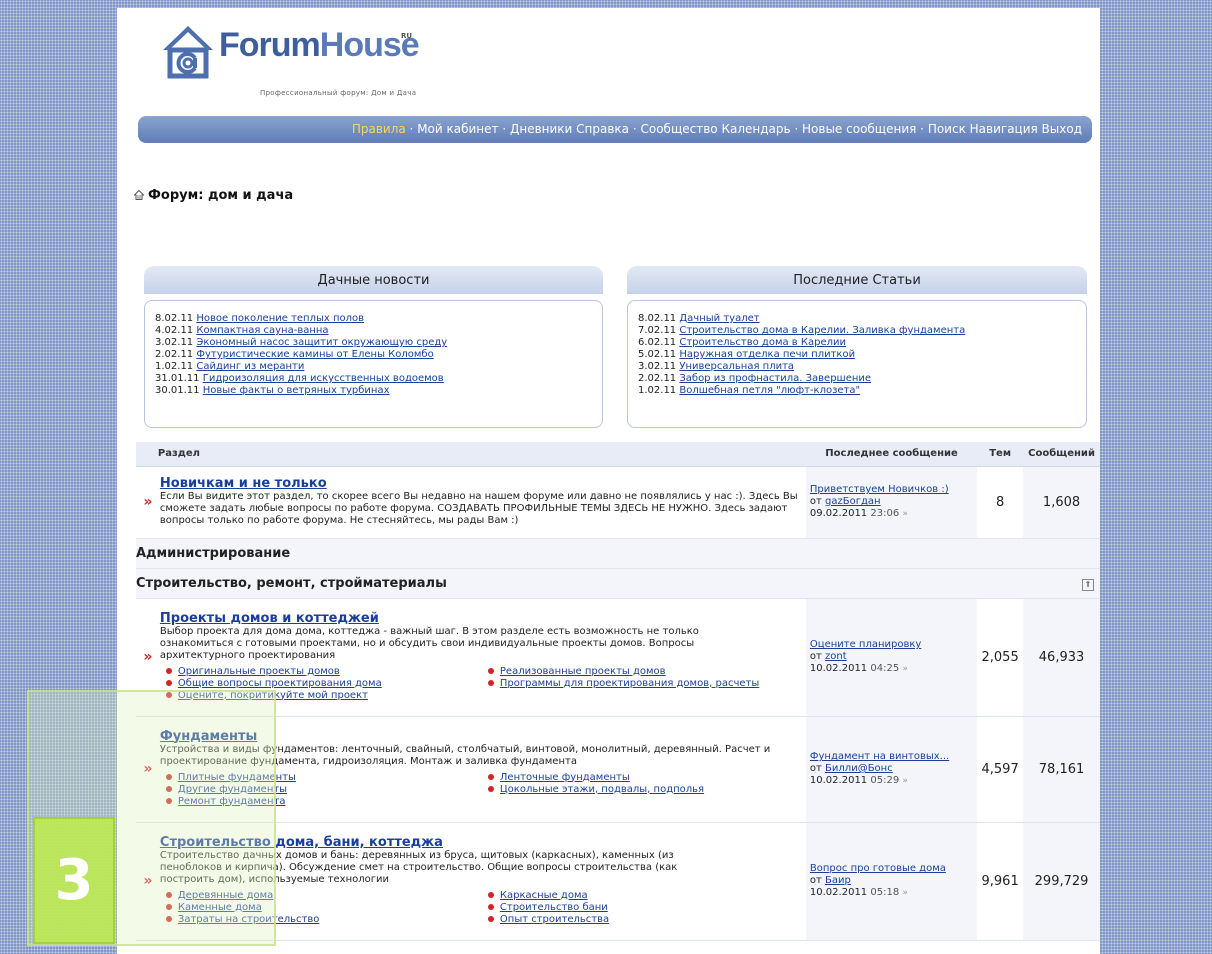 The image size is (1212, 954). What do you see at coordinates (1061, 657) in the screenshot?
I see `post-count: 46,933` at bounding box center [1061, 657].